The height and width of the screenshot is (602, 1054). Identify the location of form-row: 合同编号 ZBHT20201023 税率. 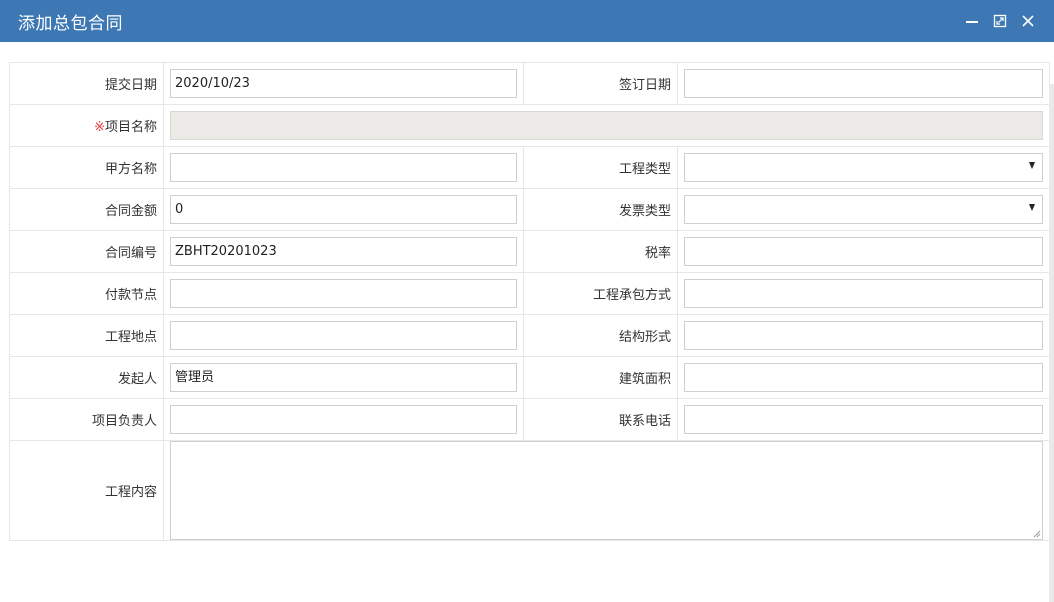
(529, 251).